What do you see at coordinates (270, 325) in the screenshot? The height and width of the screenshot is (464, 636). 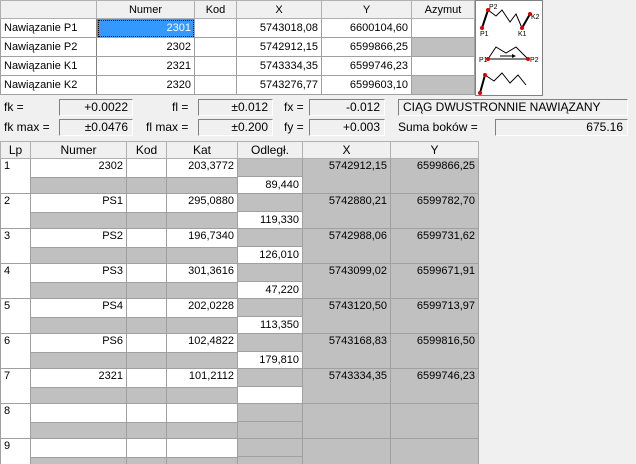 I see `odleglosc-value: 113,350` at bounding box center [270, 325].